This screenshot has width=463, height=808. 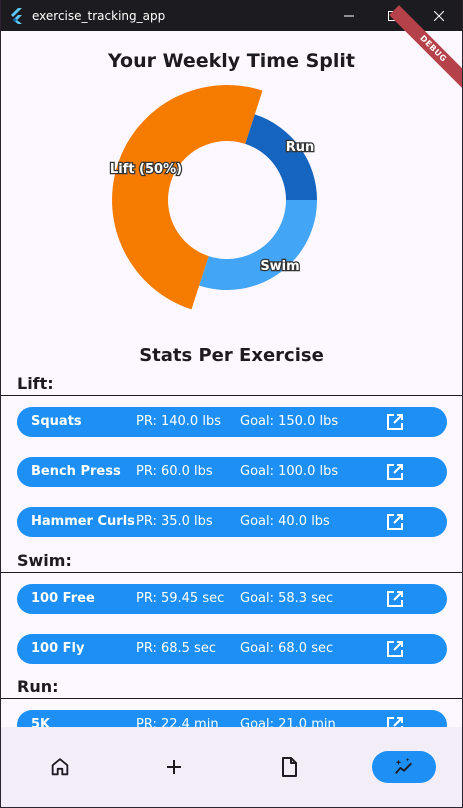 What do you see at coordinates (279, 266) in the screenshot?
I see `slice-label: Swim` at bounding box center [279, 266].